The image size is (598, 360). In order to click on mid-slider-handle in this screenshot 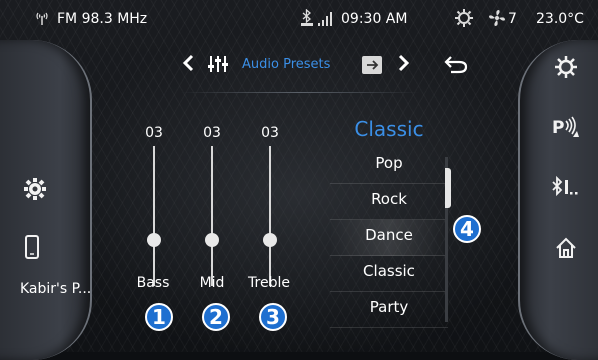, I will do `click(212, 240)`.